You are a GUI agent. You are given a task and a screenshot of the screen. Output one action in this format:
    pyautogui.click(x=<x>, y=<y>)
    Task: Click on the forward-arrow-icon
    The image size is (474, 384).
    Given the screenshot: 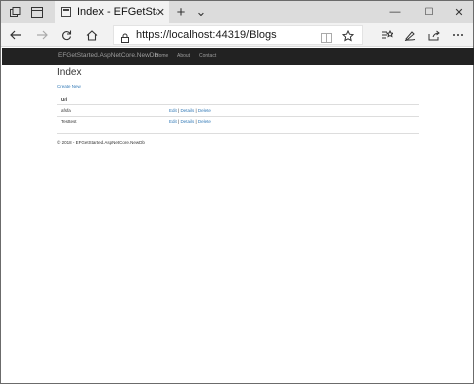 What is the action you would take?
    pyautogui.click(x=42, y=35)
    